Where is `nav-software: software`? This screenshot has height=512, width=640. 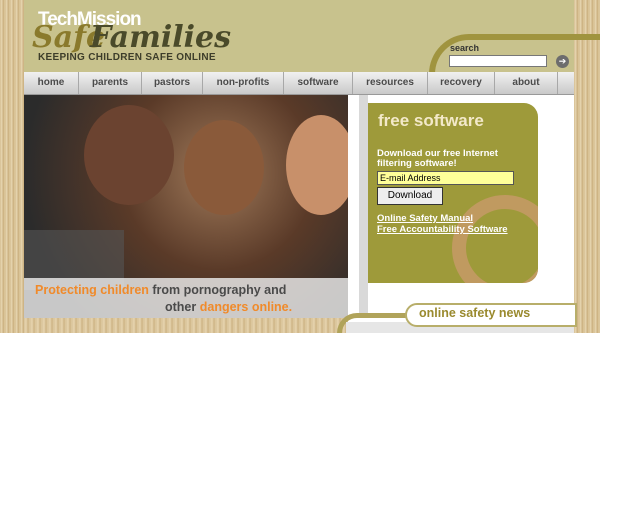 nav-software: software is located at coordinates (318, 83).